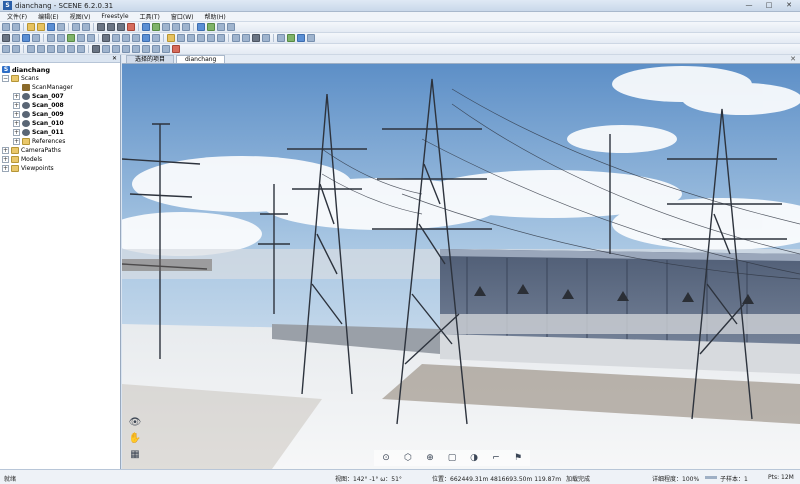 This screenshot has height=484, width=800. I want to click on tree-item-viewpoints: + Viewpoints, so click(61, 168).